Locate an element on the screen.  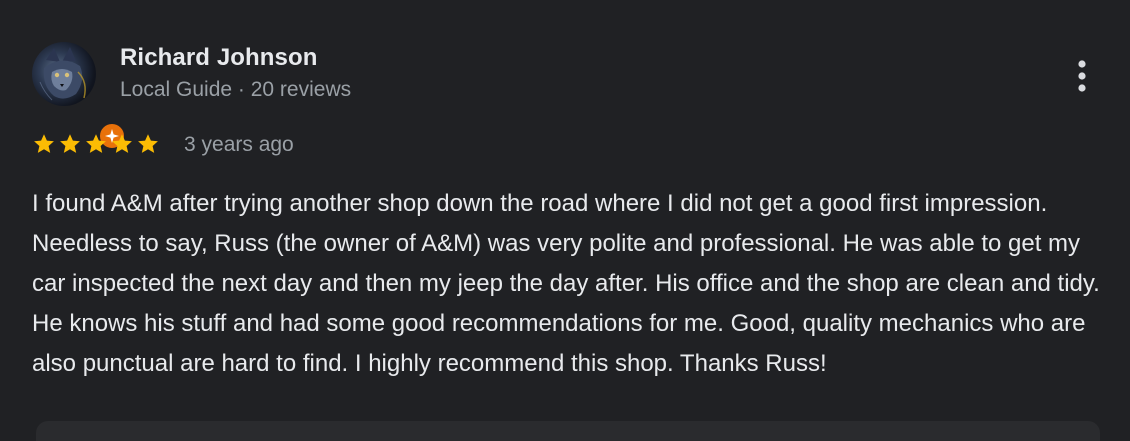
author-name: Richard Johnson is located at coordinates (219, 58).